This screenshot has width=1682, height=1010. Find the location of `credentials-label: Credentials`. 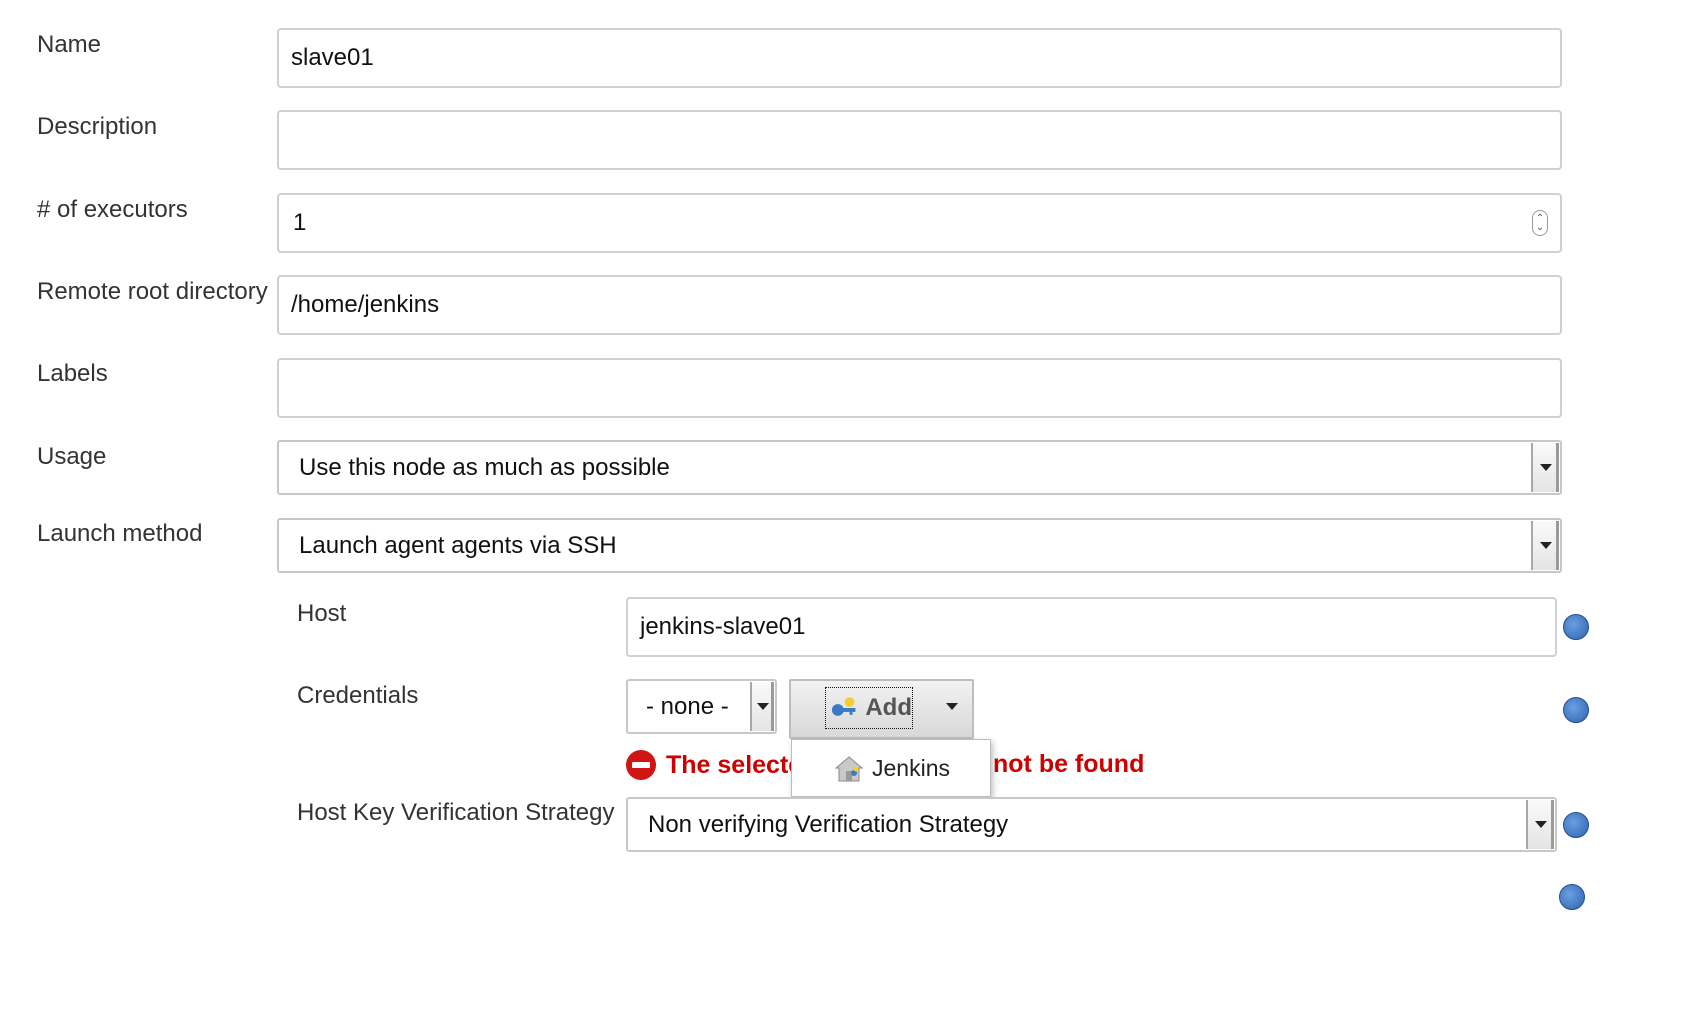

credentials-label: Credentials is located at coordinates (358, 695).